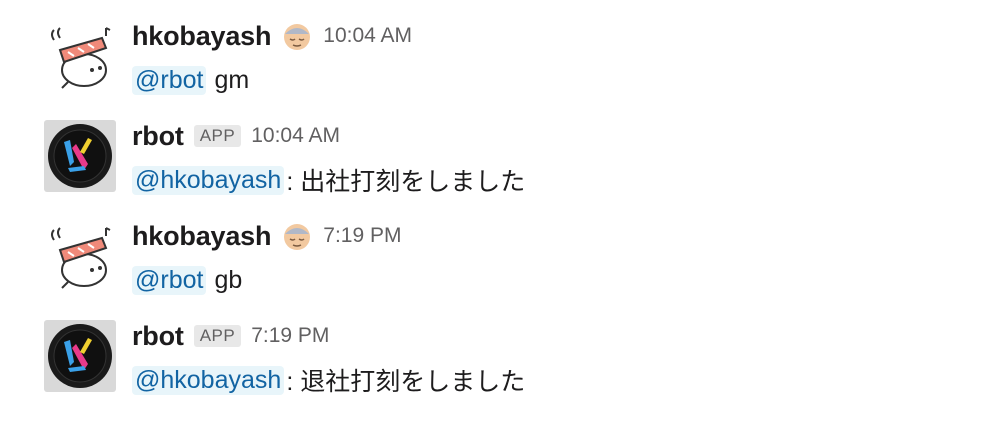 The width and height of the screenshot is (998, 422). Describe the element at coordinates (228, 279) in the screenshot. I see `message-text: gb` at that location.